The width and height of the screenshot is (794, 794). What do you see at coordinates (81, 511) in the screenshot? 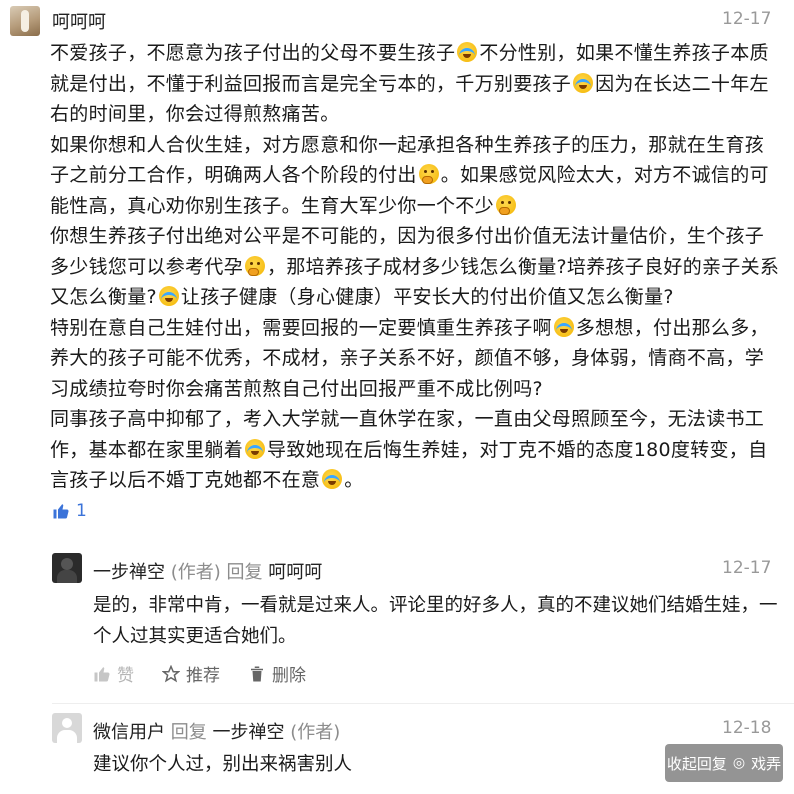
I see `like-count: 1` at bounding box center [81, 511].